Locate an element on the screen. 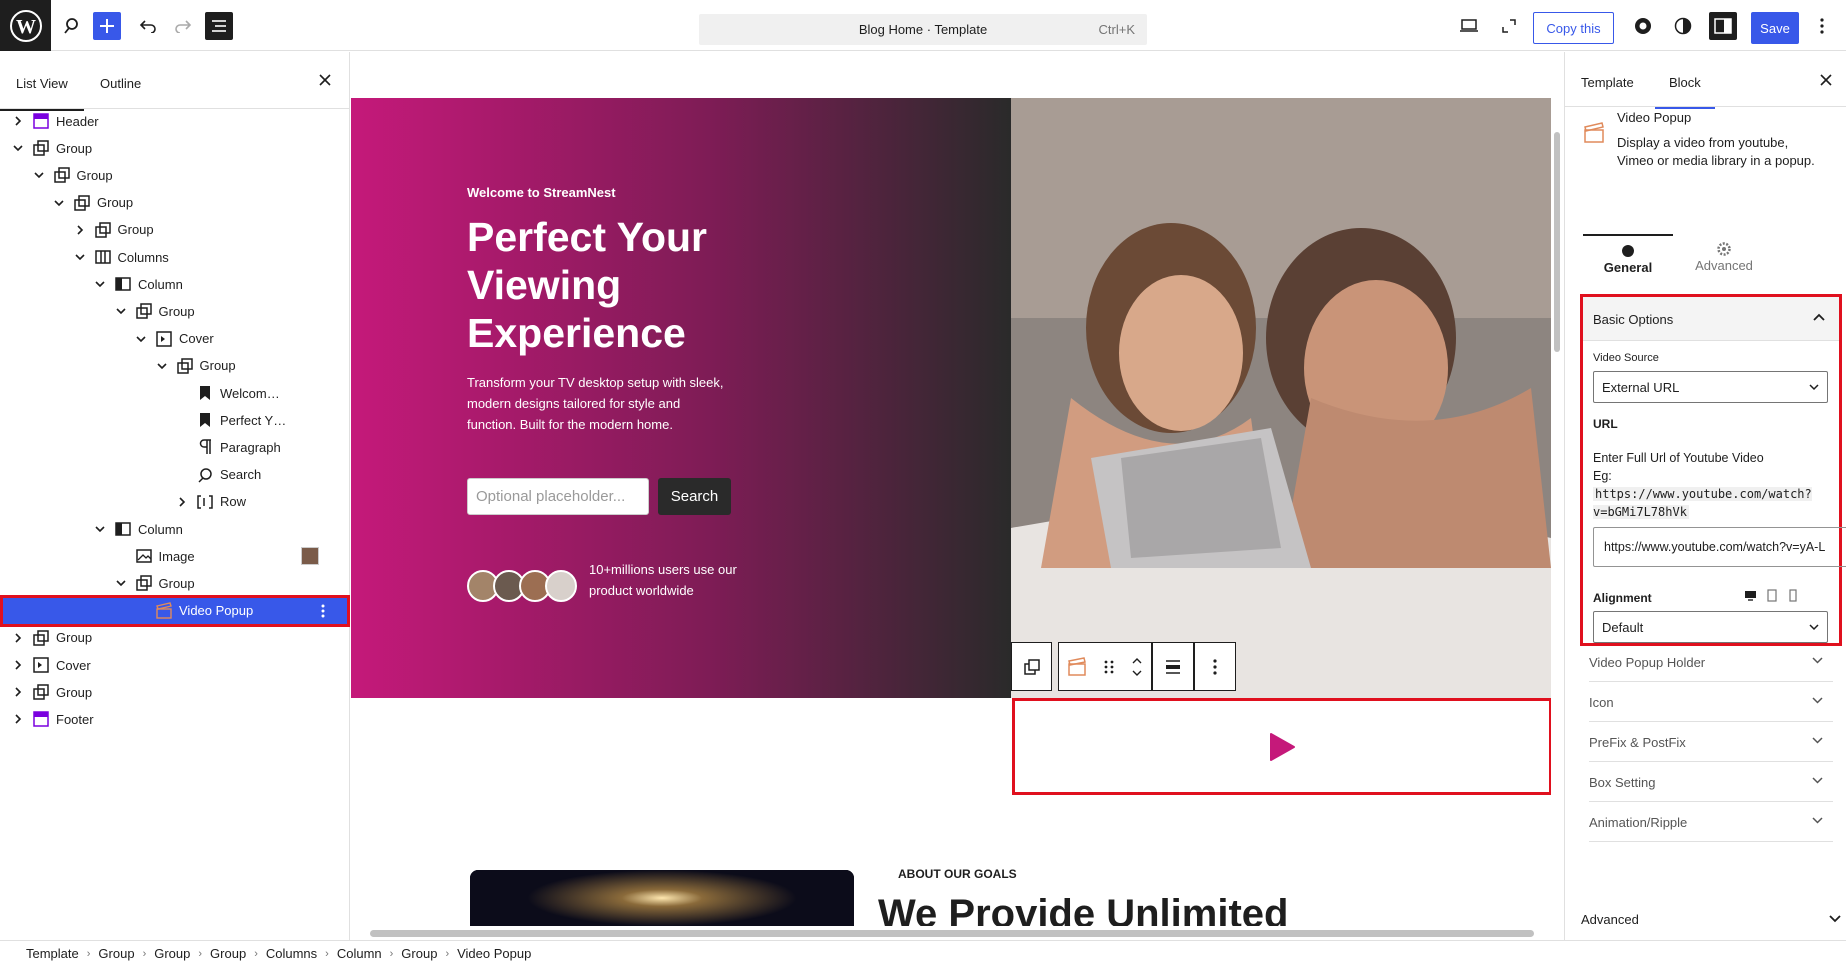 This screenshot has width=1846, height=966. settings-section: Video Popup Holder is located at coordinates (1711, 662).